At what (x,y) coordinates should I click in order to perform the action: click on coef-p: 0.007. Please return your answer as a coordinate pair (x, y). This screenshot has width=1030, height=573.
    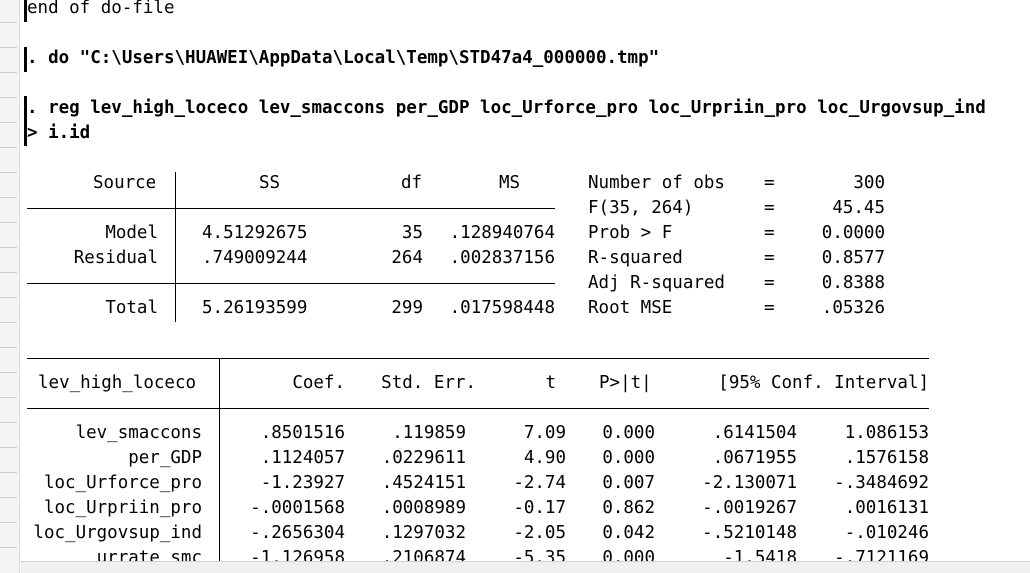
    Looking at the image, I should click on (628, 483).